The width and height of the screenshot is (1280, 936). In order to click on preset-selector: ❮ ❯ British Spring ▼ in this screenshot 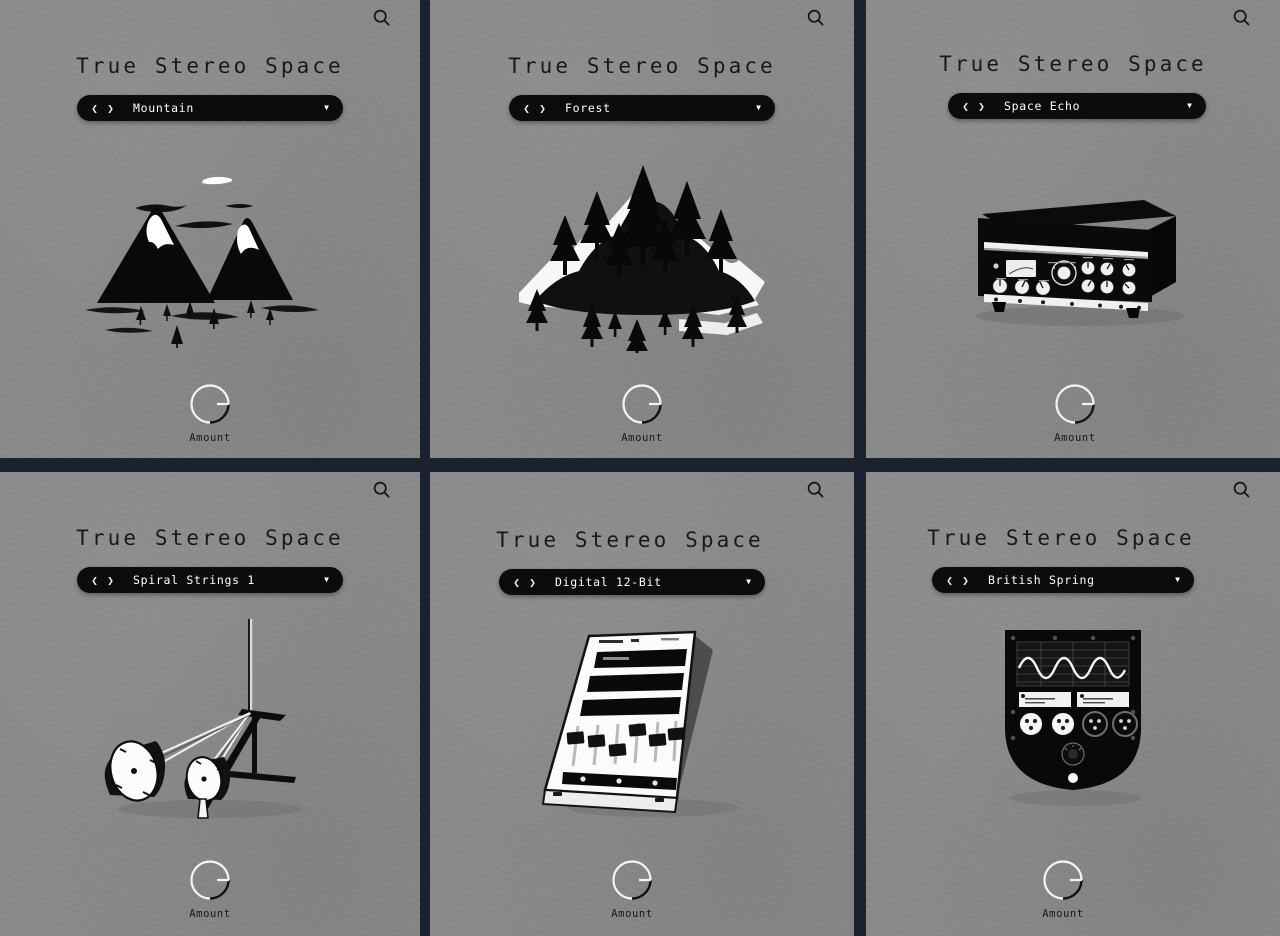, I will do `click(1063, 580)`.